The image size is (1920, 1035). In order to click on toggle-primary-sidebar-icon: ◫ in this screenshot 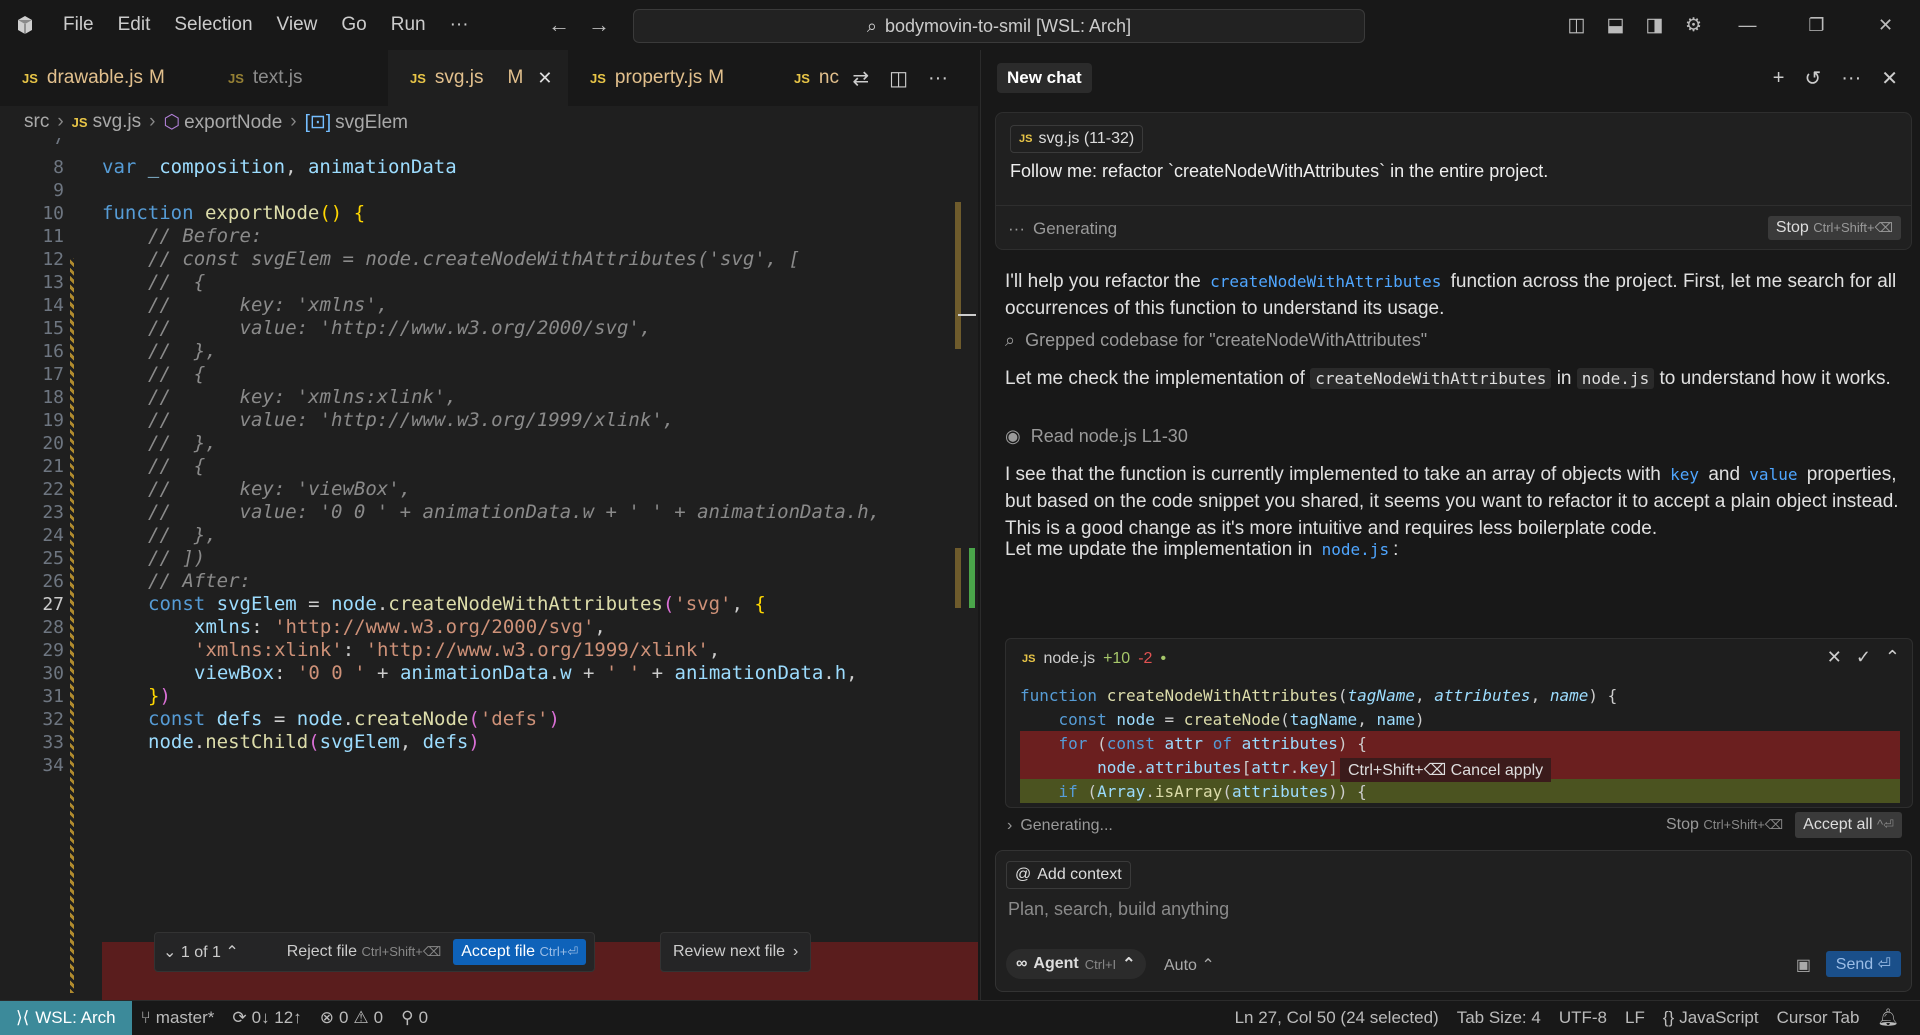, I will do `click(1576, 25)`.